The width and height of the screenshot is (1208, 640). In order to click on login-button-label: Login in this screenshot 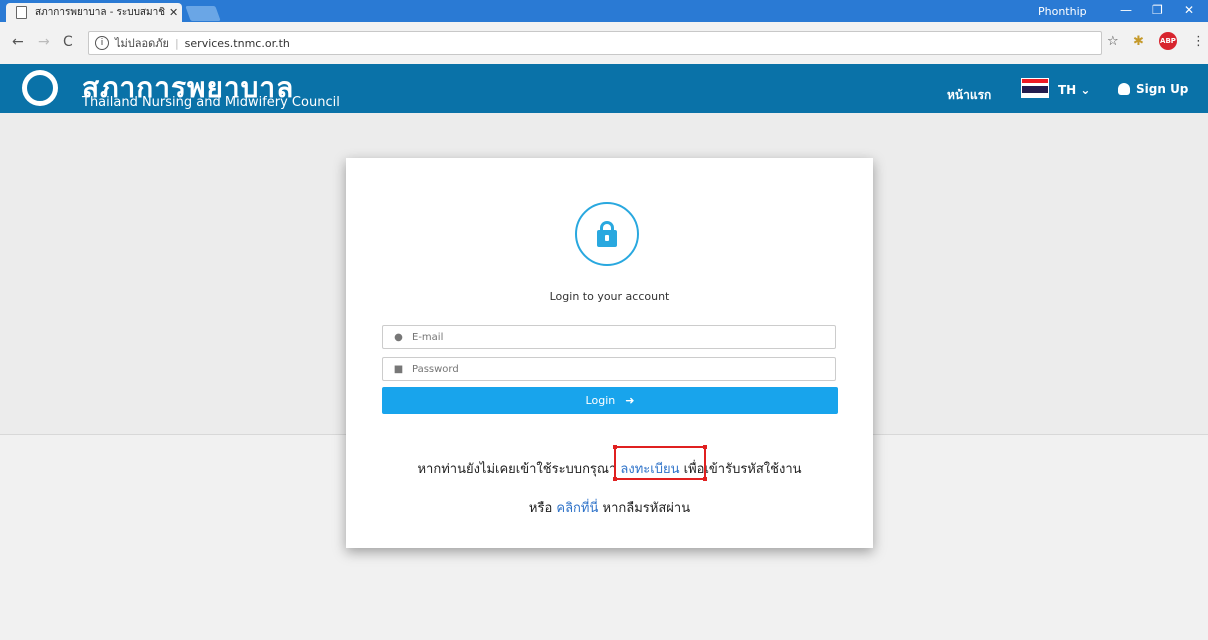, I will do `click(600, 400)`.